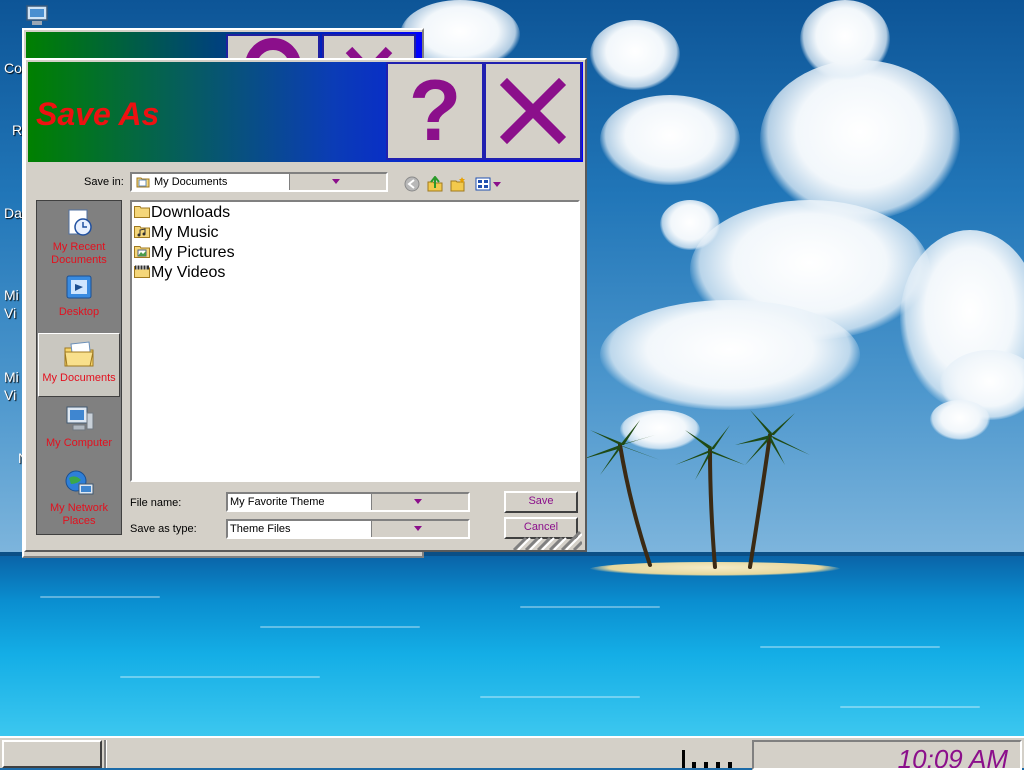 The width and height of the screenshot is (1024, 770). What do you see at coordinates (142, 252) in the screenshot?
I see `pictures-folder-icon` at bounding box center [142, 252].